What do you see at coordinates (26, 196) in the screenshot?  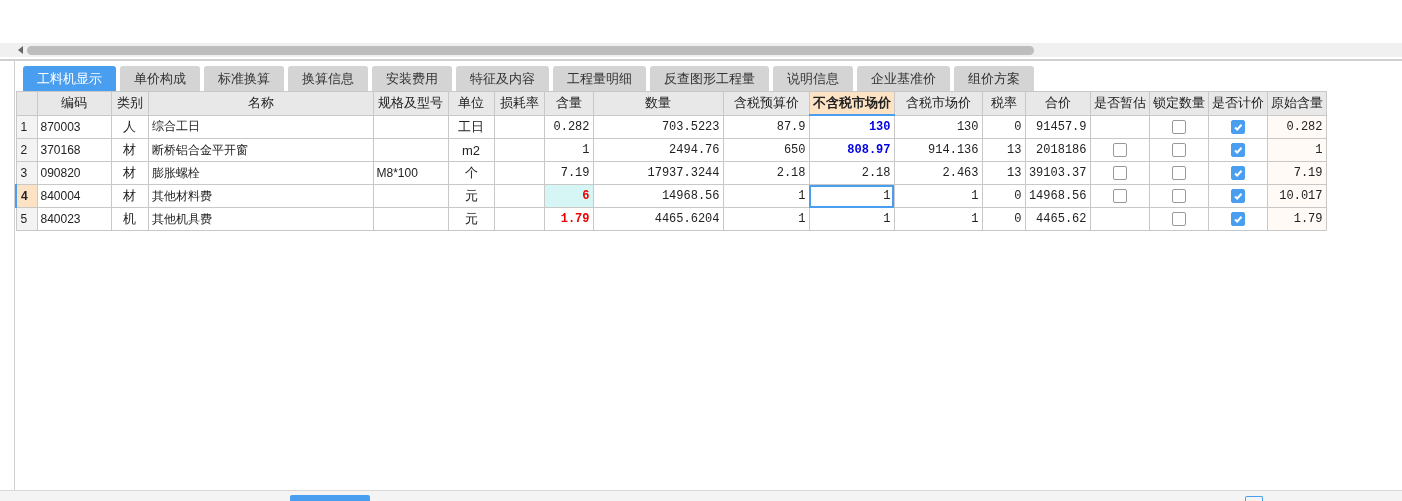 I see `row-number: 4` at bounding box center [26, 196].